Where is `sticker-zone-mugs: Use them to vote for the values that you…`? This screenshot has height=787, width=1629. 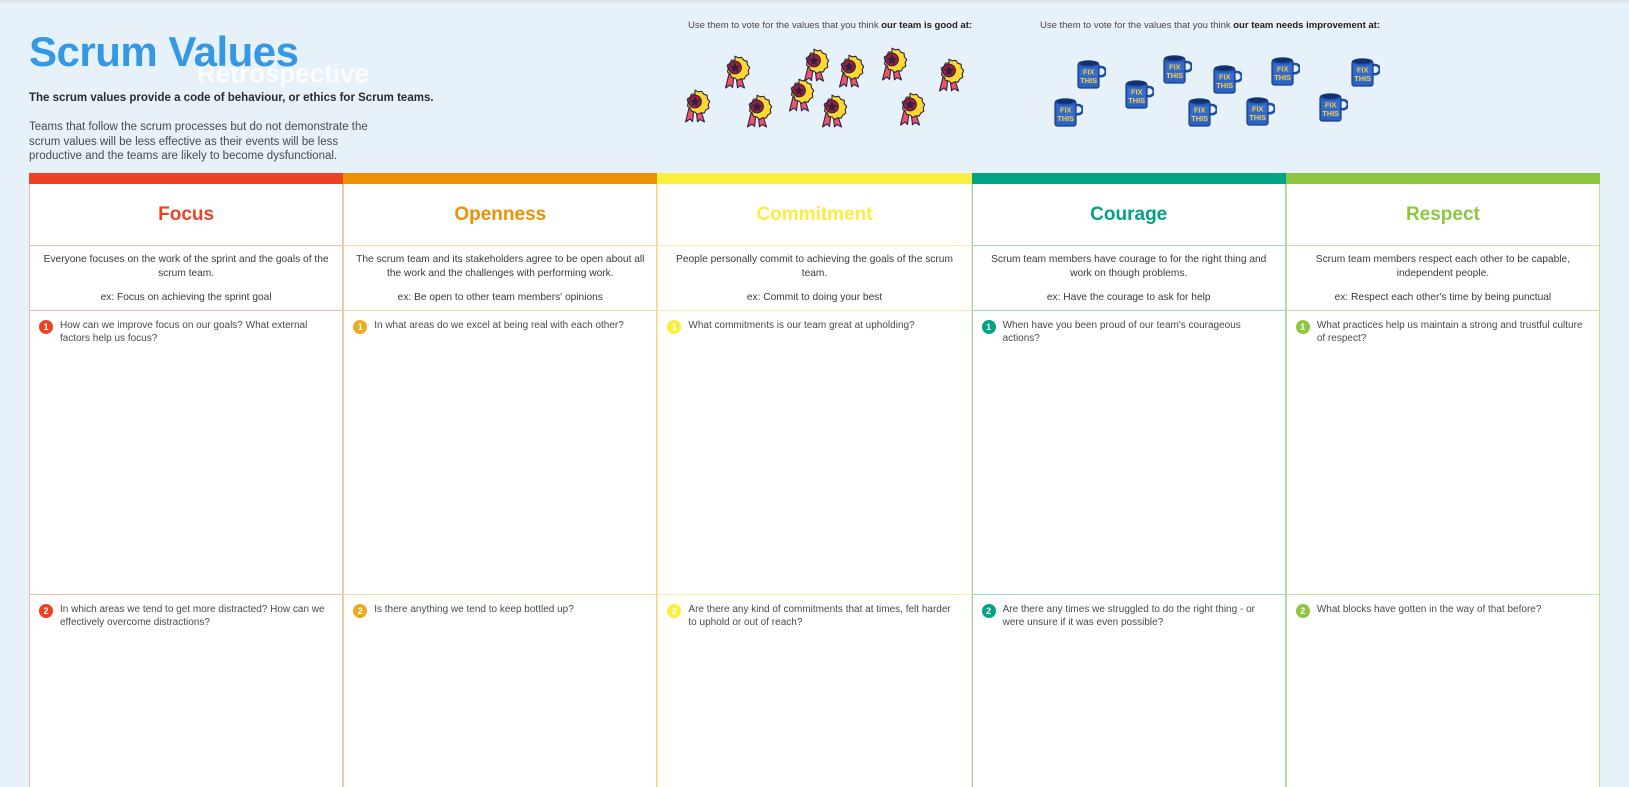 sticker-zone-mugs: Use them to vote for the values that you… is located at coordinates (1210, 85).